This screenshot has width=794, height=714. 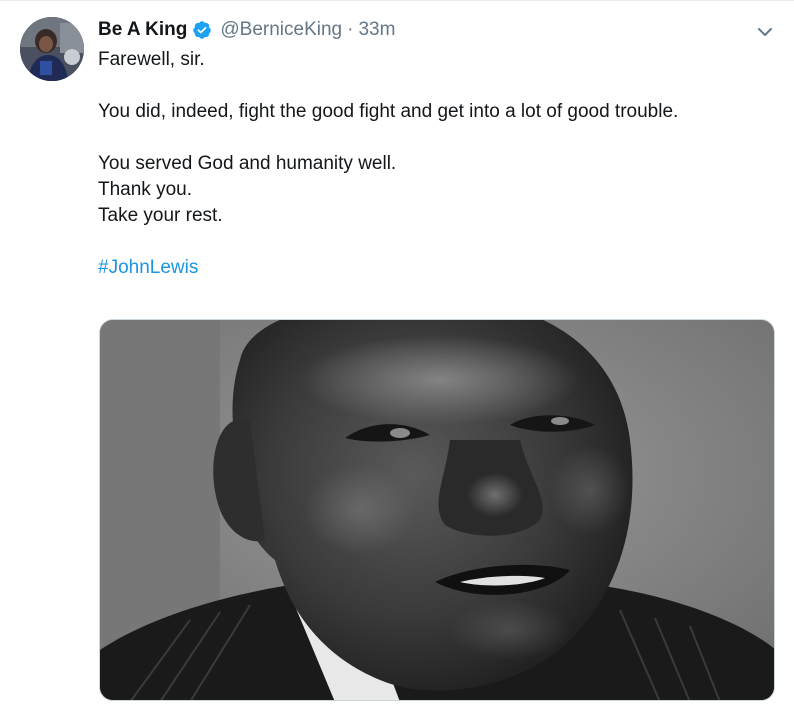 I want to click on tweet-line: Take your rest., so click(x=160, y=215).